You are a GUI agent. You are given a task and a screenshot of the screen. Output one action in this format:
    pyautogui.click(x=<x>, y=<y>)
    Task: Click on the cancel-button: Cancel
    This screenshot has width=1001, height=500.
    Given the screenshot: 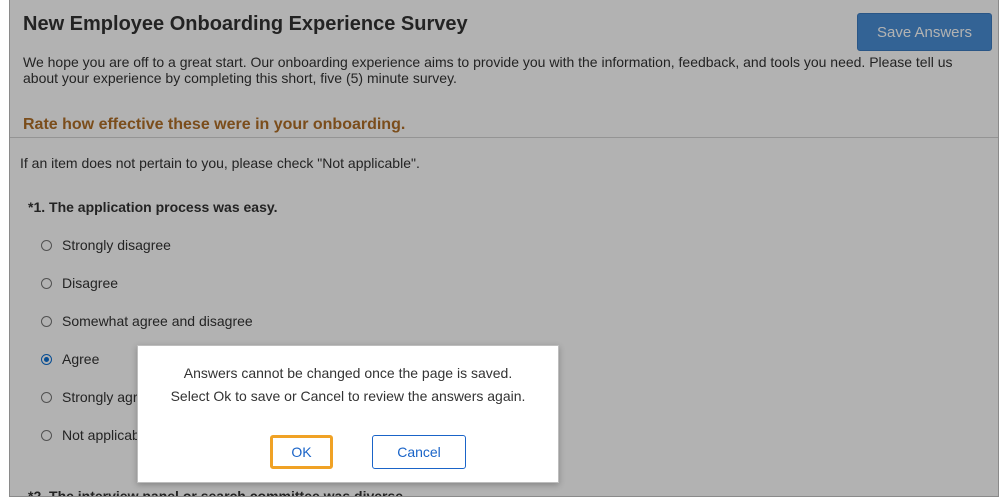 What is the action you would take?
    pyautogui.click(x=419, y=452)
    